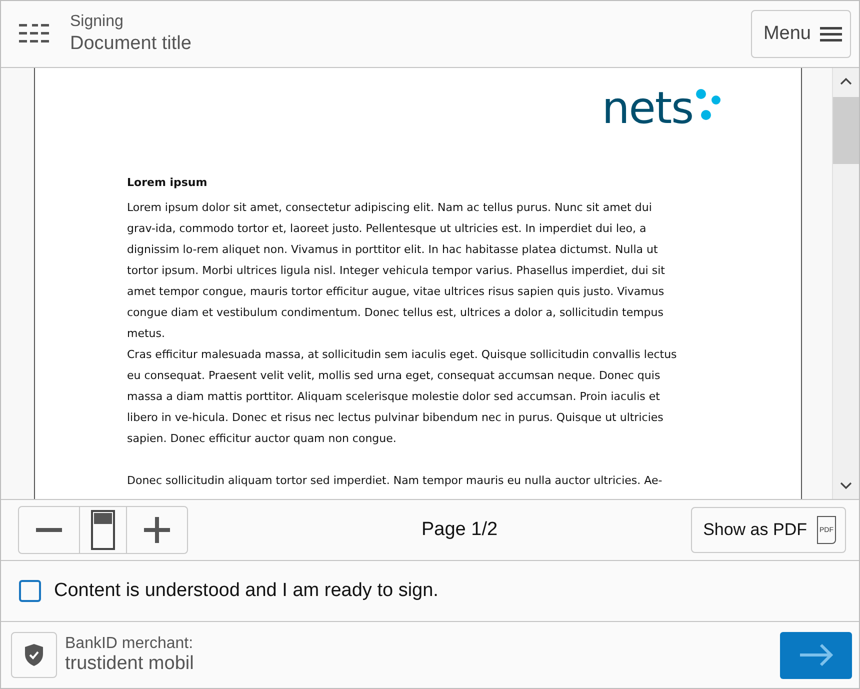  What do you see at coordinates (157, 530) in the screenshot?
I see `plus-icon` at bounding box center [157, 530].